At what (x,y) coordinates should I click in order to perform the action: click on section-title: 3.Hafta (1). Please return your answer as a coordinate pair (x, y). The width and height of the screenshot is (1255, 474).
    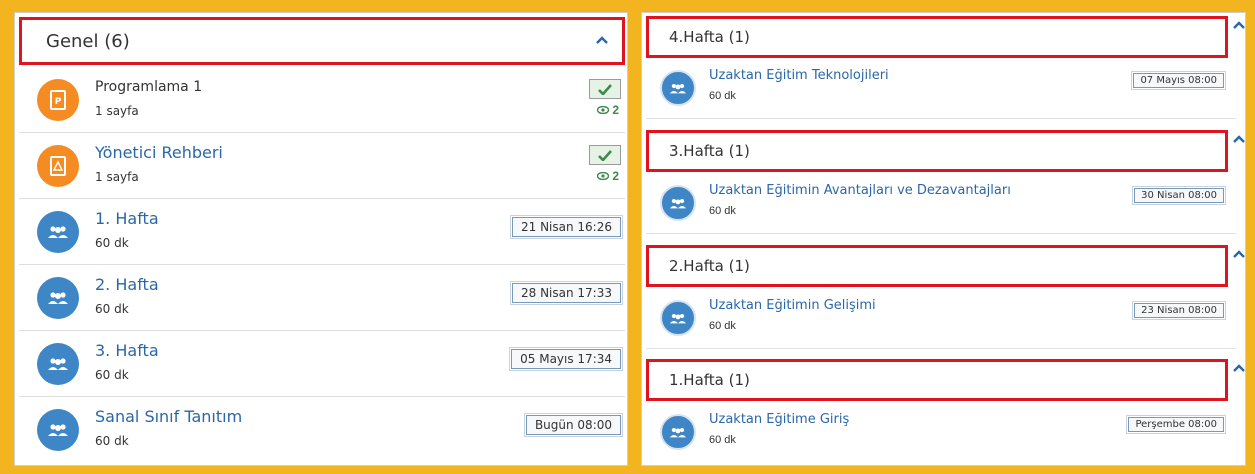
    Looking at the image, I should click on (709, 151).